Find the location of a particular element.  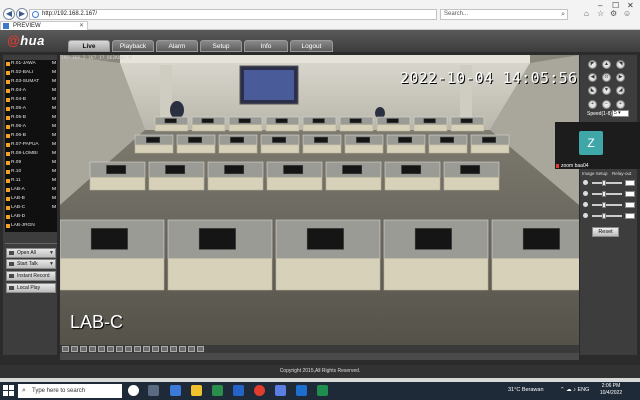

browser-tab: PREVIEW ✕ is located at coordinates (44, 25).